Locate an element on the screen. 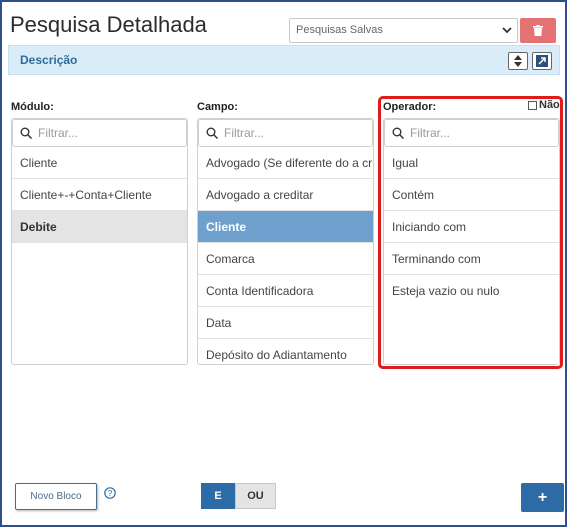  campo-item: Comarca is located at coordinates (285, 259).